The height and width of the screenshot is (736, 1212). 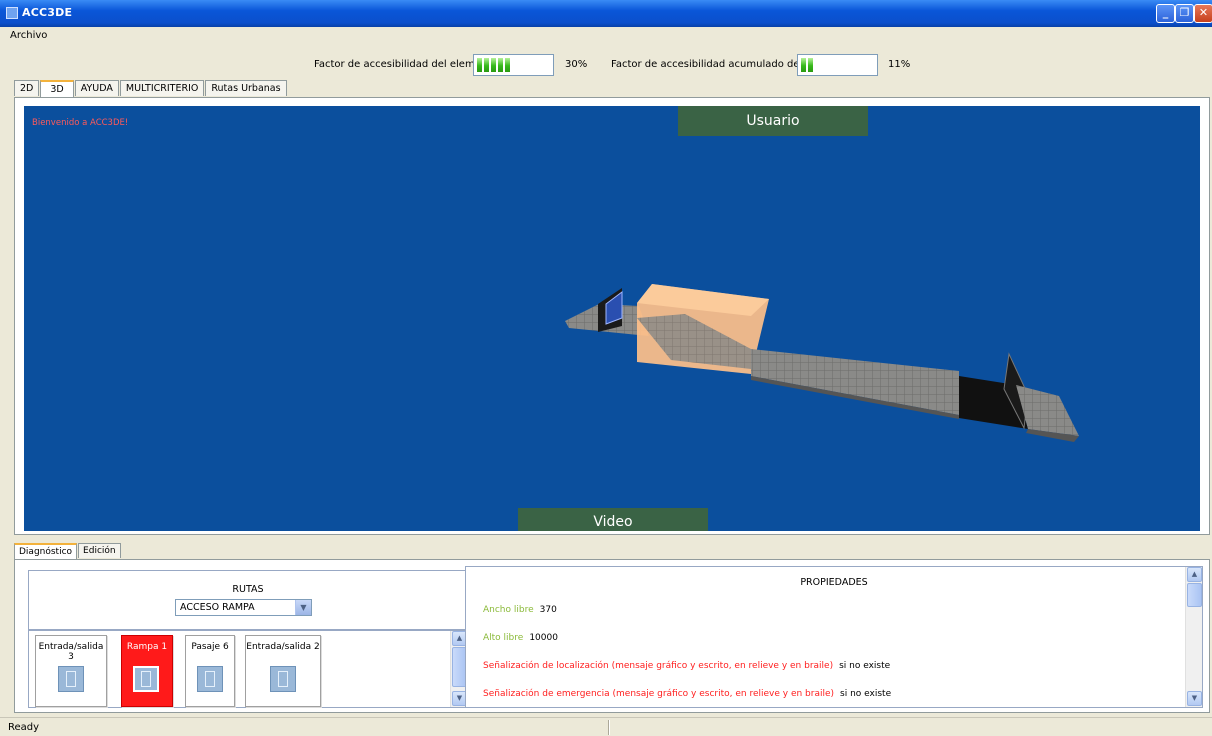 I want to click on ramp-icon, so click(x=146, y=679).